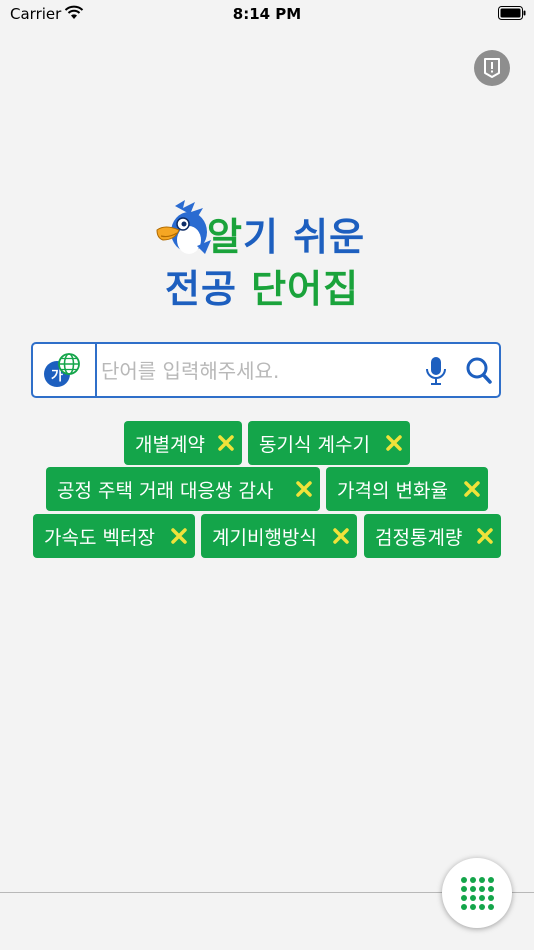  Describe the element at coordinates (305, 289) in the screenshot. I see `logo-subtitle-part2: 단어집` at that location.